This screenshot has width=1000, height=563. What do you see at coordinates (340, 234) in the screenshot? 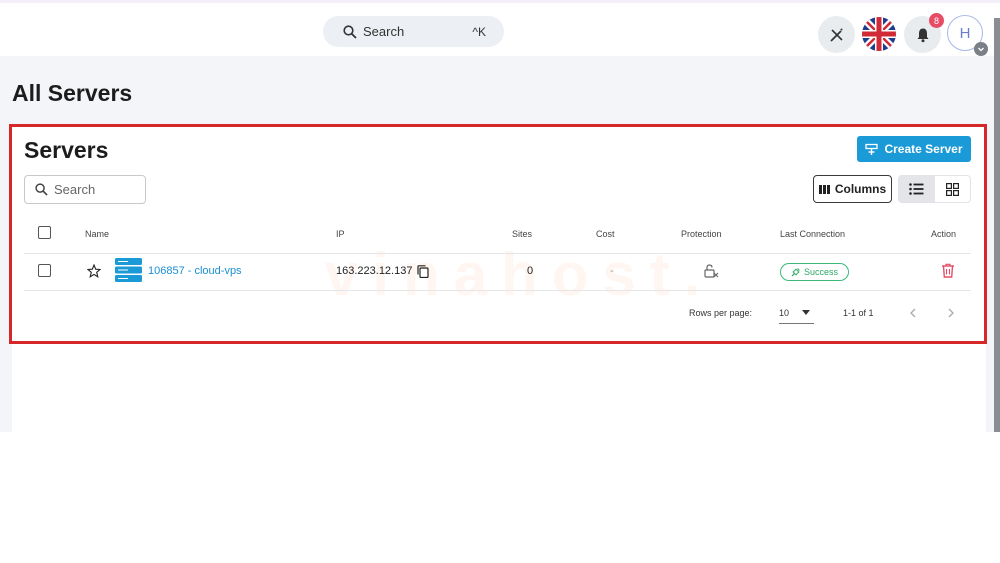
I see `header-ip: IP` at bounding box center [340, 234].